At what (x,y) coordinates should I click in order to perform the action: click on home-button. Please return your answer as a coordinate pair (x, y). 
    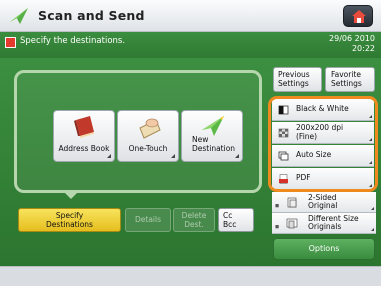
    Looking at the image, I should click on (358, 16).